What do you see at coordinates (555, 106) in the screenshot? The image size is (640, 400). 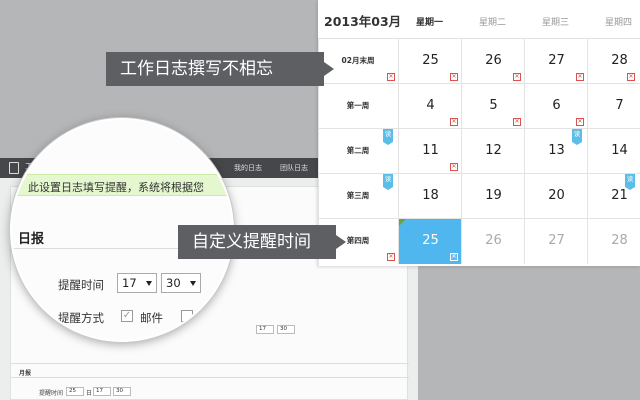 I see `day-cell: 6 ✕` at bounding box center [555, 106].